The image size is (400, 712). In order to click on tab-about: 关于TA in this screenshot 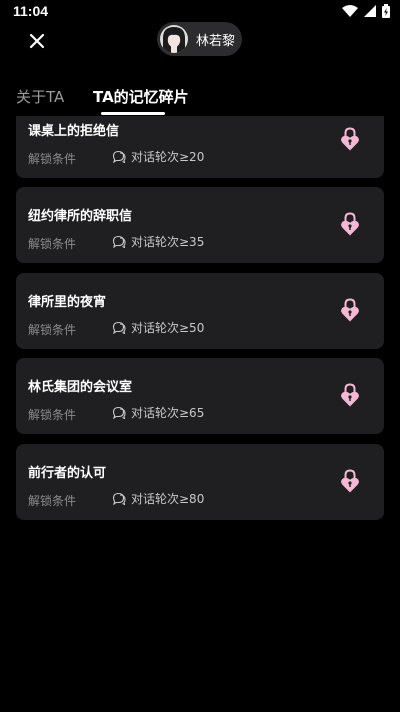, I will do `click(40, 96)`.